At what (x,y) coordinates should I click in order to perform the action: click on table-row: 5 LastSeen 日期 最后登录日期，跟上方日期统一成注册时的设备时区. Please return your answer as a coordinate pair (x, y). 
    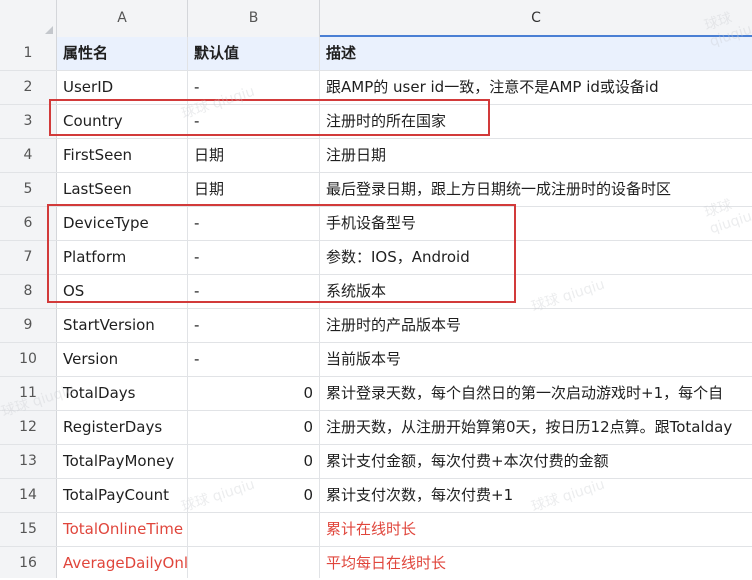
    Looking at the image, I should click on (376, 190).